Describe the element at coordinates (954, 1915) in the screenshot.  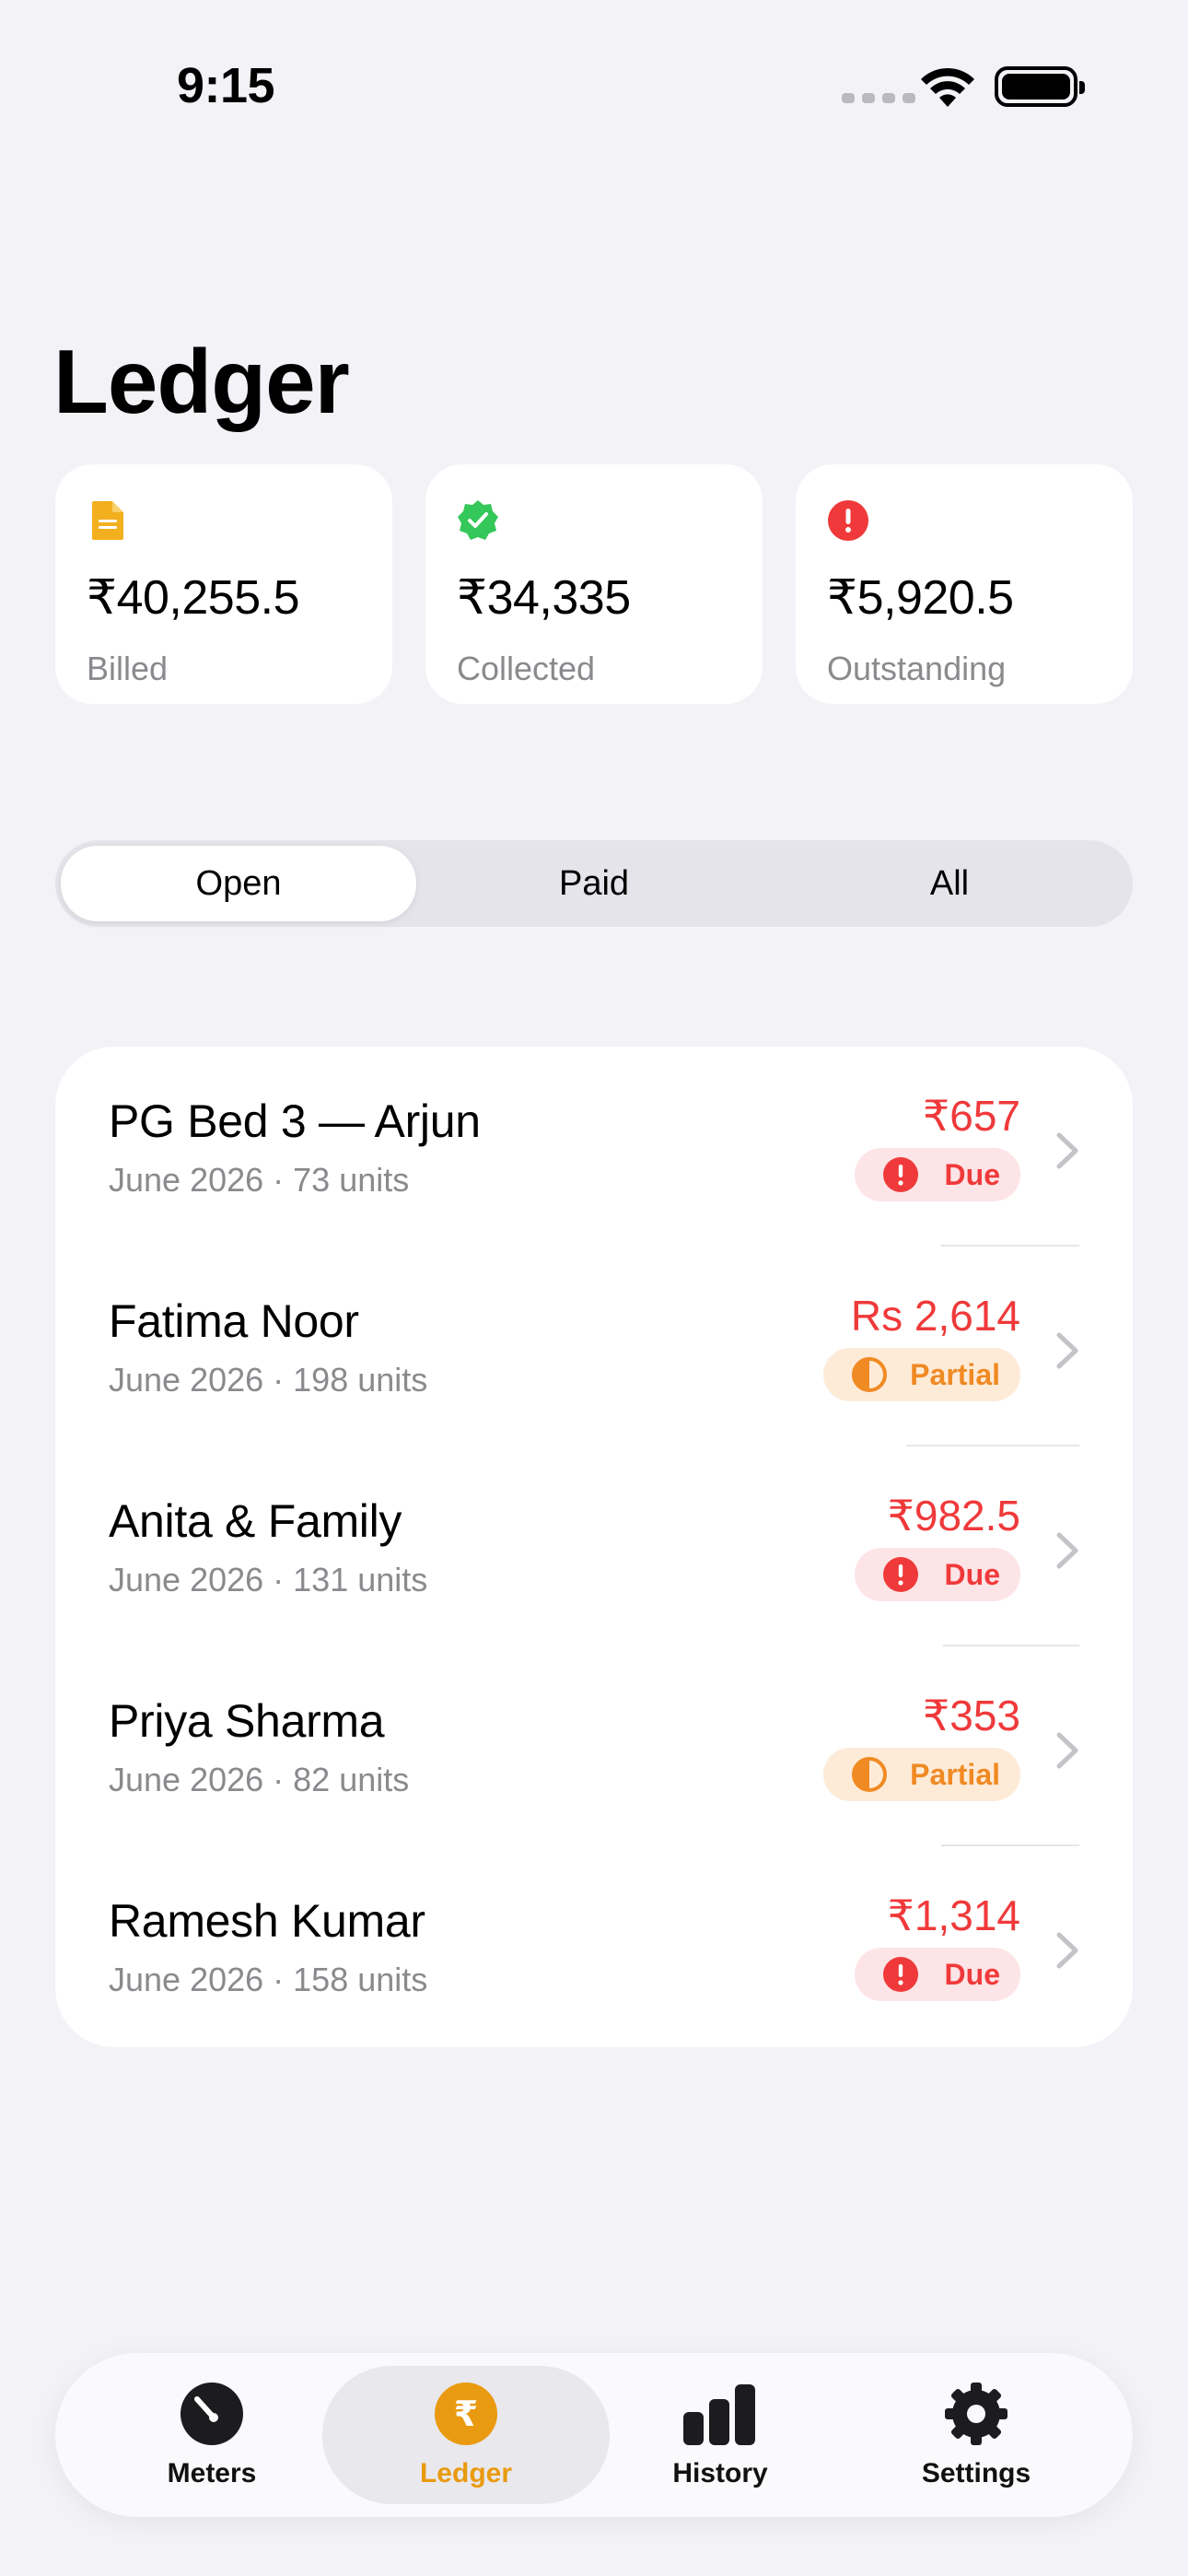
I see `bill-amount: ₹1,314` at that location.